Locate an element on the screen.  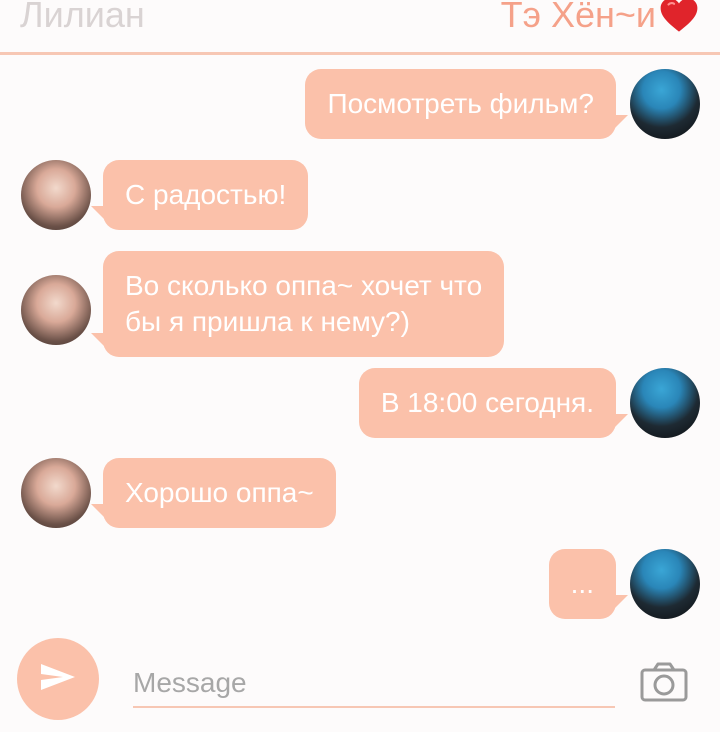
message-text-line: бы я пришла к нему?) is located at coordinates (267, 321).